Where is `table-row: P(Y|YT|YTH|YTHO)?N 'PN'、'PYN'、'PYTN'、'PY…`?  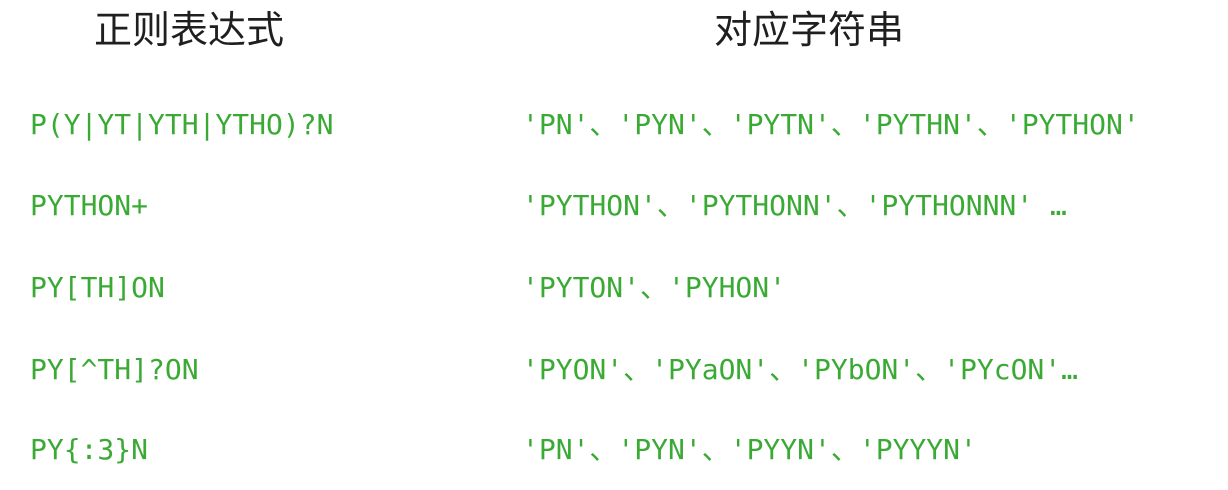 table-row: P(Y|YT|YTH|YTHO)?N 'PN'、'PYN'、'PYTN'、'PY… is located at coordinates (614, 125).